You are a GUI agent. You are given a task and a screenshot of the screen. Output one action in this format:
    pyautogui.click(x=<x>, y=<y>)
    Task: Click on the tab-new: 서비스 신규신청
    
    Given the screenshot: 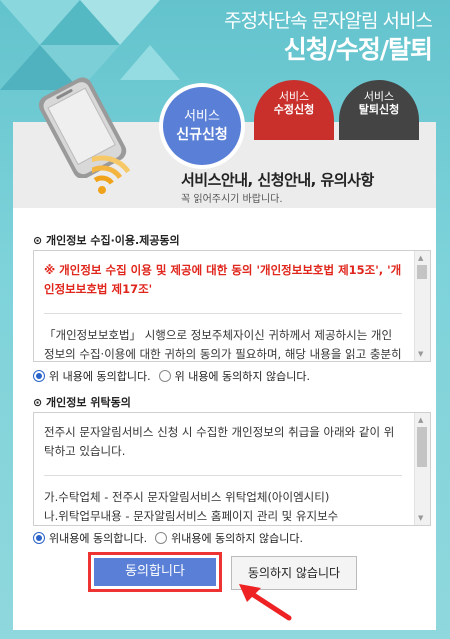 What is the action you would take?
    pyautogui.click(x=202, y=126)
    